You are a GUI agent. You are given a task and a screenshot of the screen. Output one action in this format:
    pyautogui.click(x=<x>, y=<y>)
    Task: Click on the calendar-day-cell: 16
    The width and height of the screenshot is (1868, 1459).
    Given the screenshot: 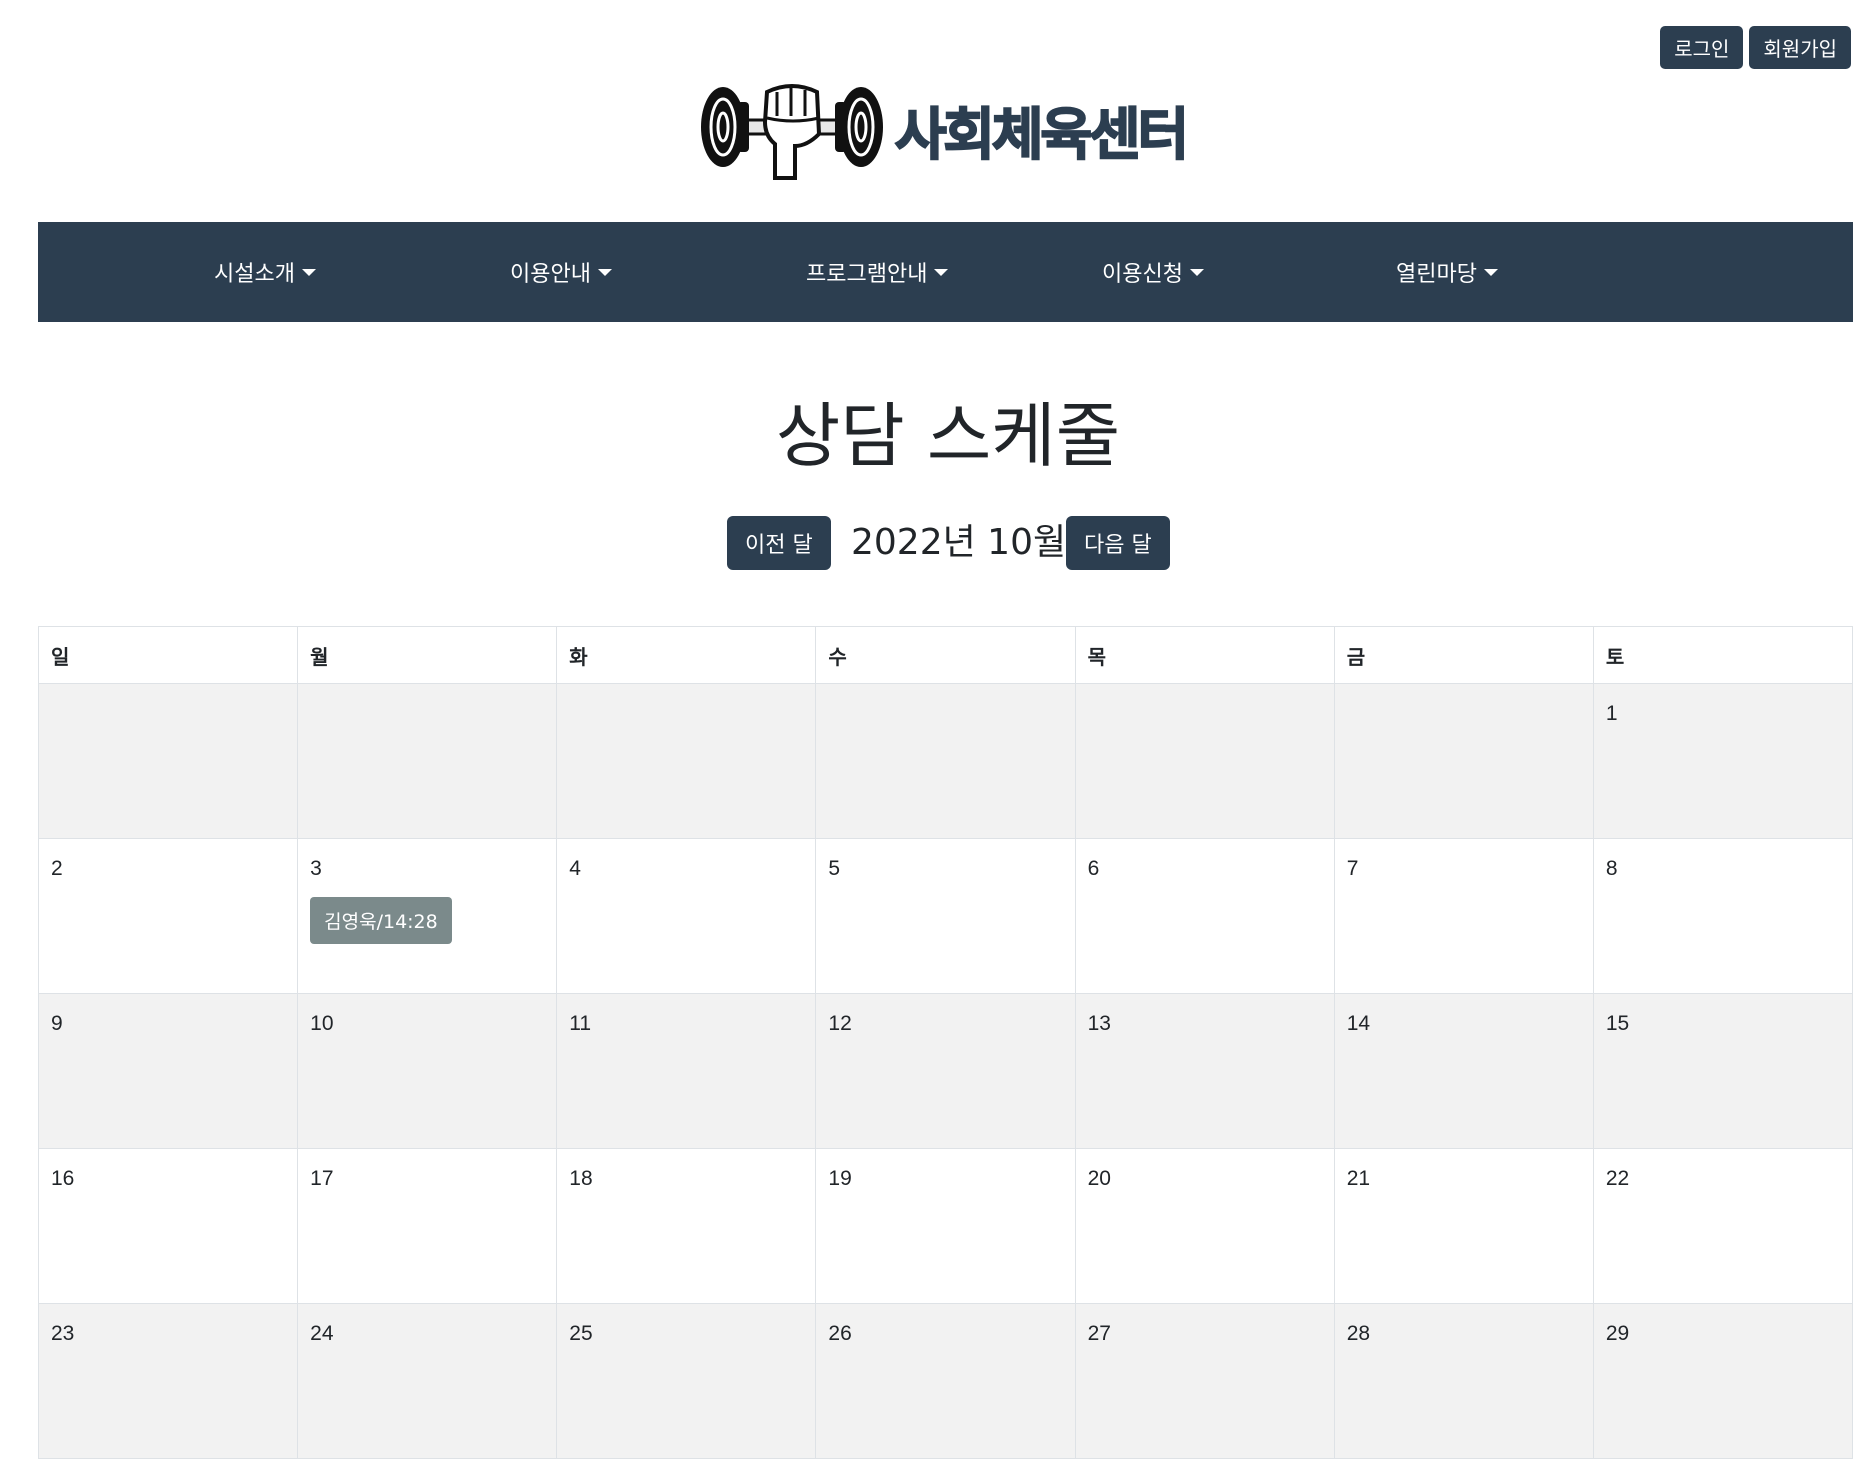 What is the action you would take?
    pyautogui.click(x=168, y=1226)
    